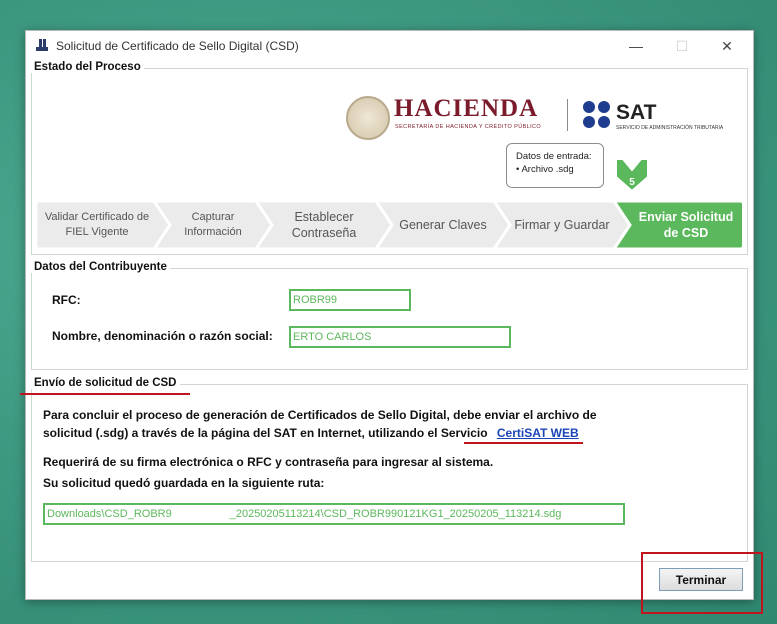  What do you see at coordinates (350, 300) in the screenshot?
I see `rfc-field: ROBR99` at bounding box center [350, 300].